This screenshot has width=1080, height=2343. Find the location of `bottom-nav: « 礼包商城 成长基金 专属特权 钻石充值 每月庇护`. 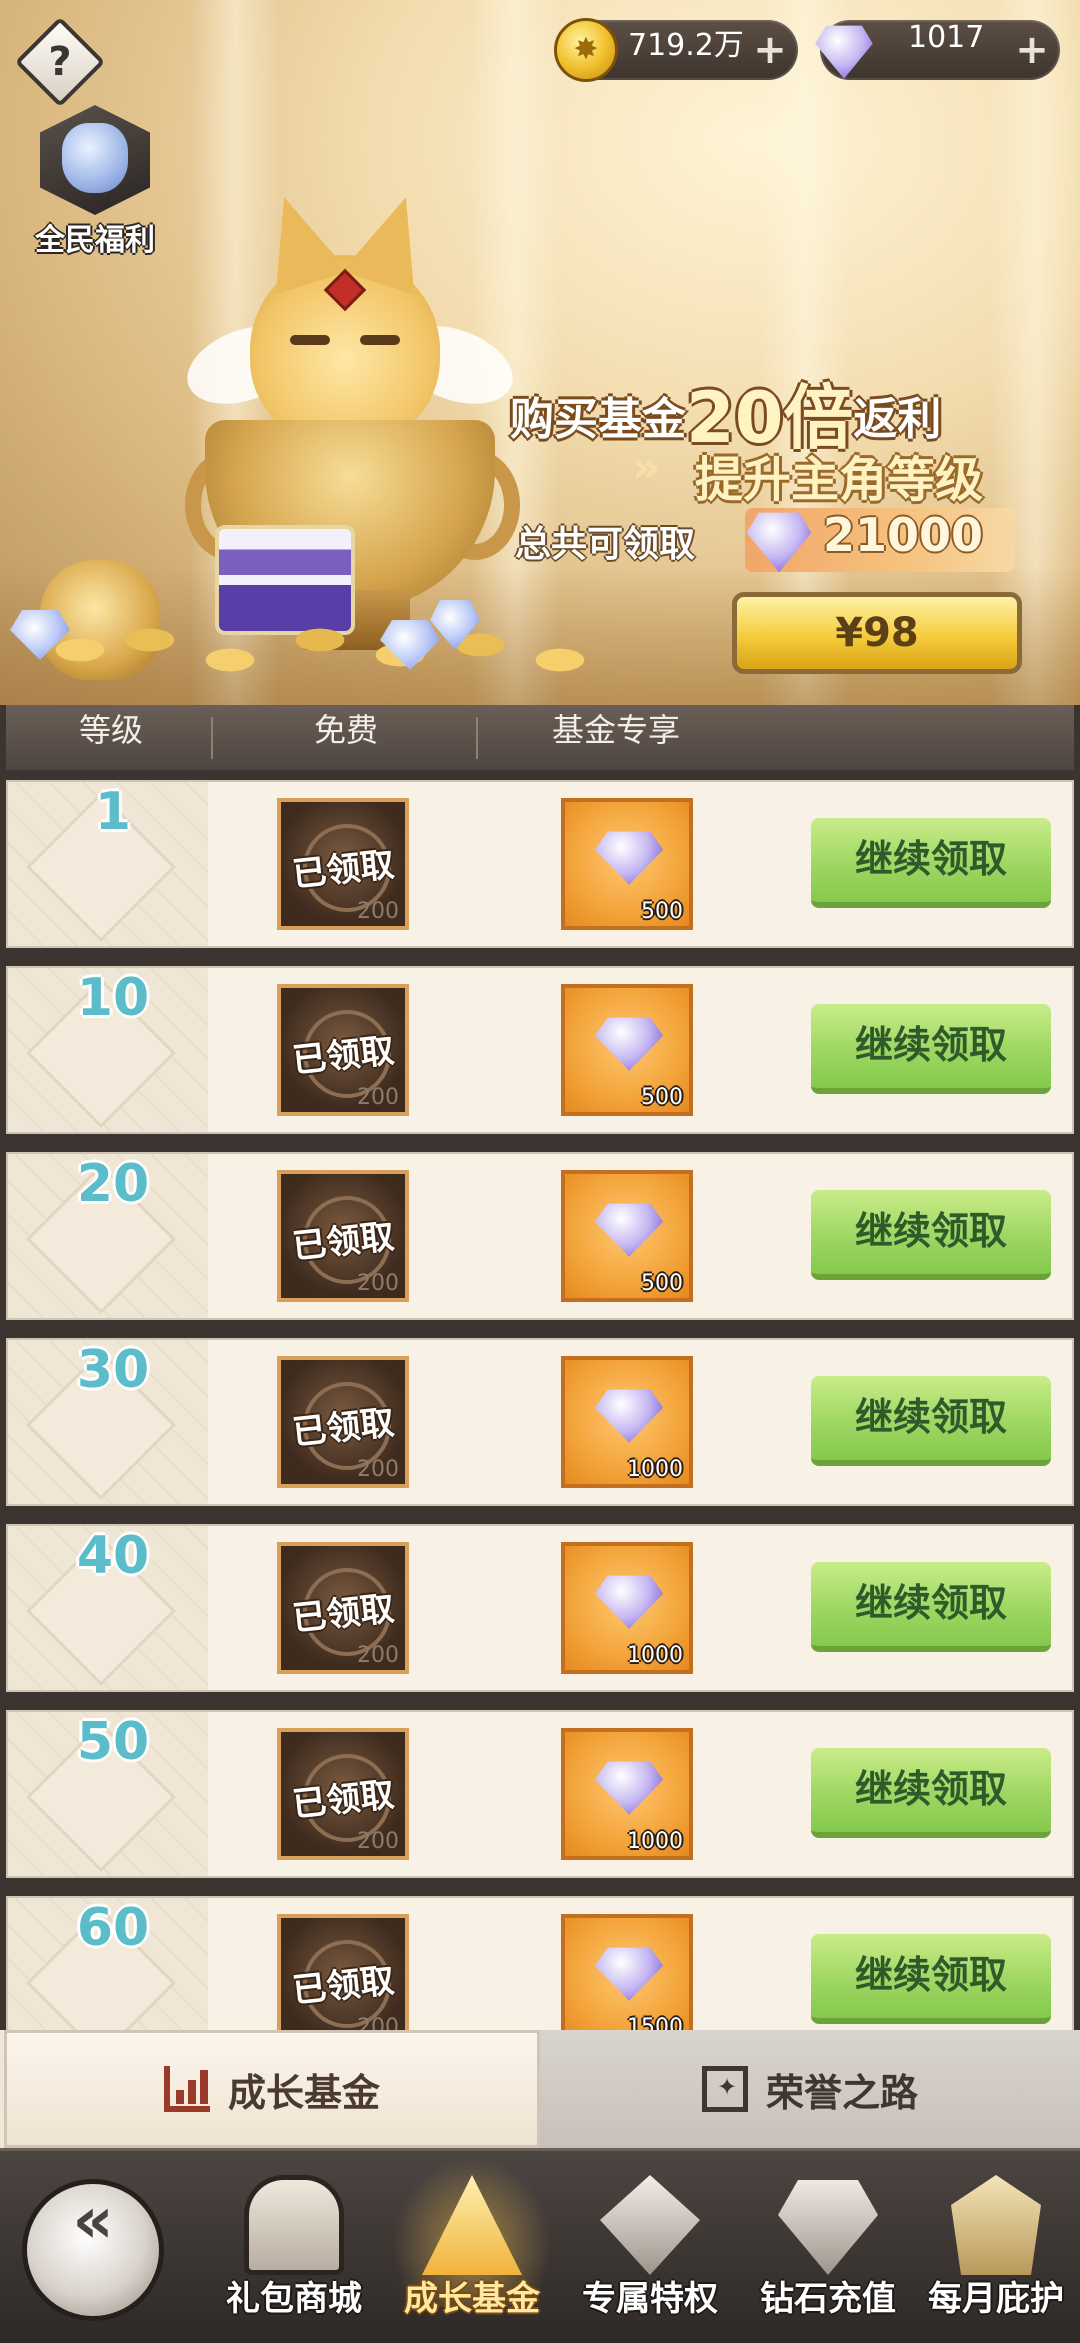

bottom-nav: « 礼包商城 成长基金 专属特权 钻石充值 每月庇护 is located at coordinates (540, 2245).